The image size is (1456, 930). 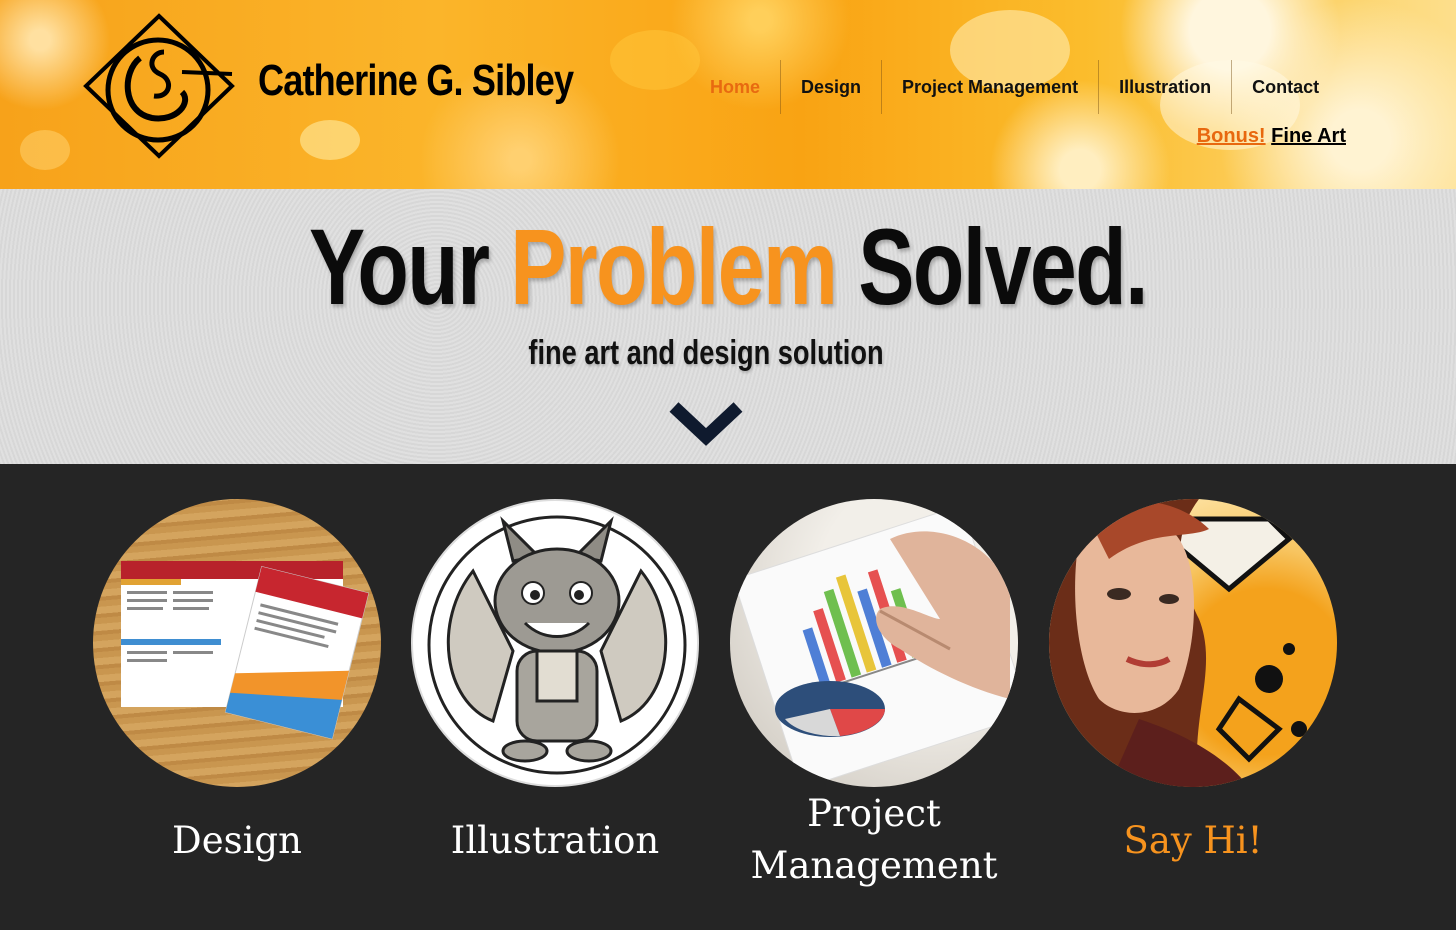 What do you see at coordinates (1231, 136) in the screenshot?
I see `bonus-label: Bonus!` at bounding box center [1231, 136].